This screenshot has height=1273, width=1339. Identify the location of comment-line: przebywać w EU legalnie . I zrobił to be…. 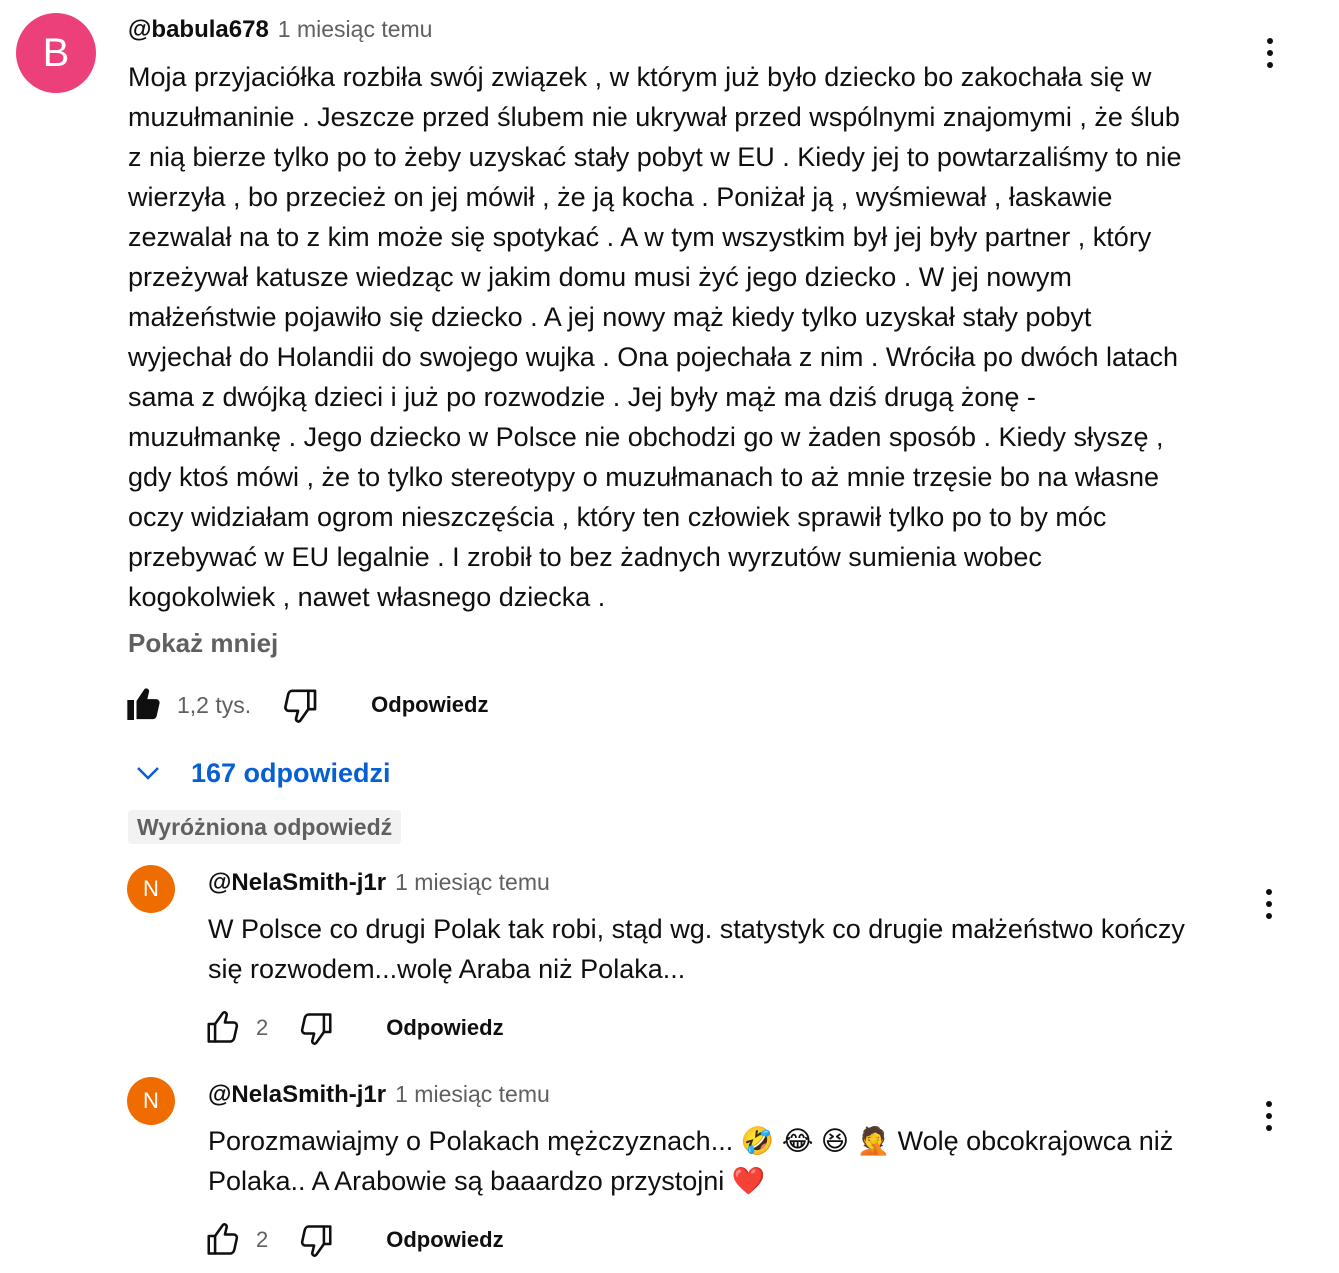
(585, 557).